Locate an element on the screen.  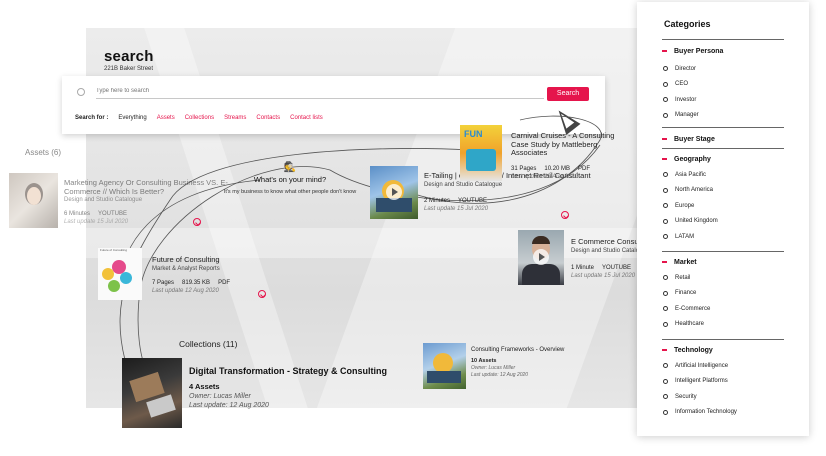
category-group-buyer-stage: Buyer Stage is located at coordinates (723, 135).